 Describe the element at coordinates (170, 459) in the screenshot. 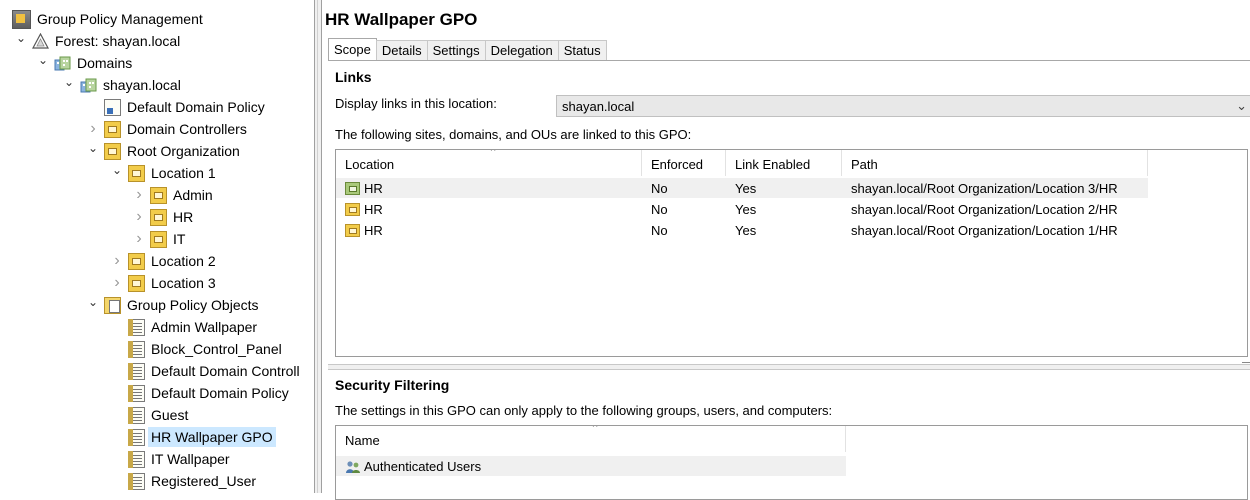

I see `tree-item: IT Wallpaper` at that location.